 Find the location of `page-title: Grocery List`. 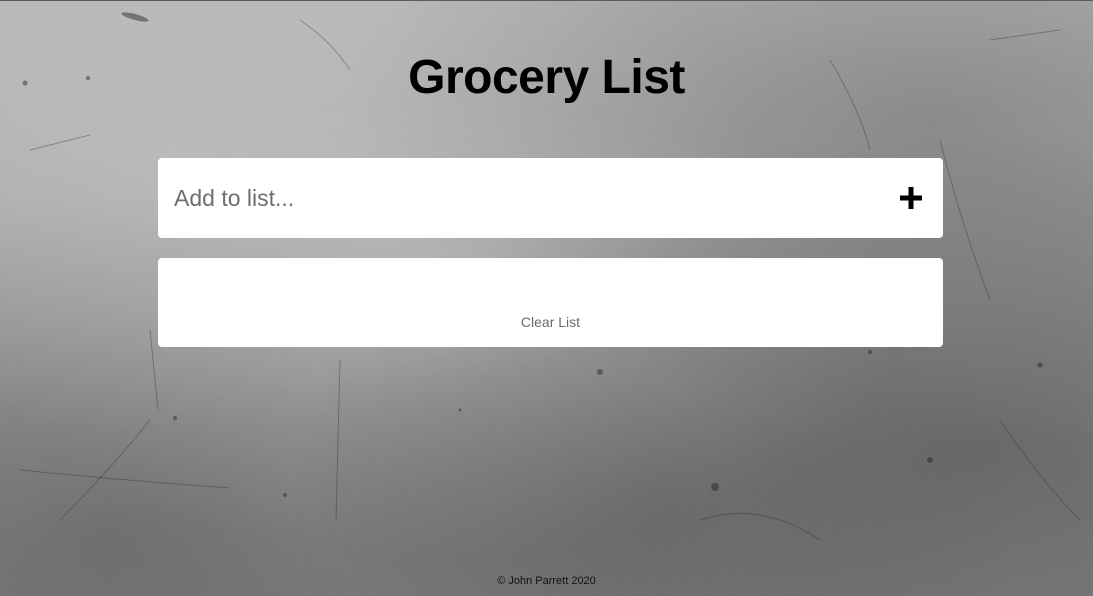

page-title: Grocery List is located at coordinates (546, 77).